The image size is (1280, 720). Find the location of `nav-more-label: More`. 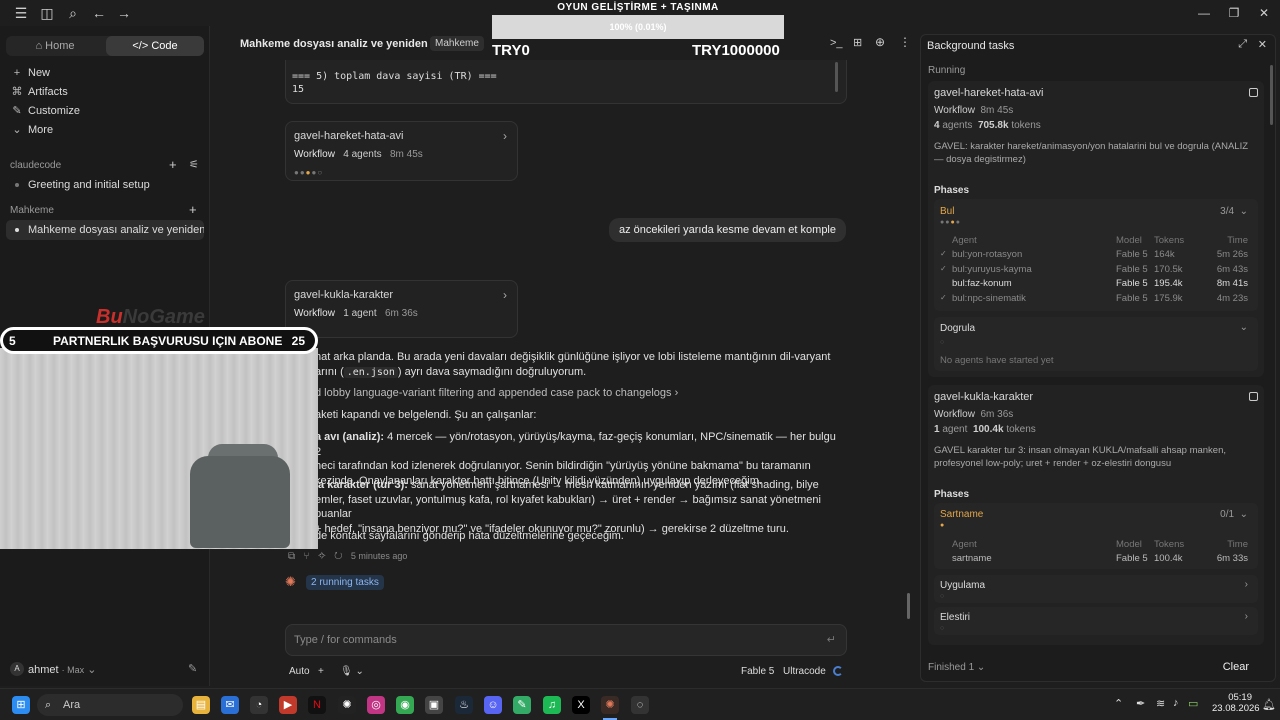

nav-more-label: More is located at coordinates (41, 130).